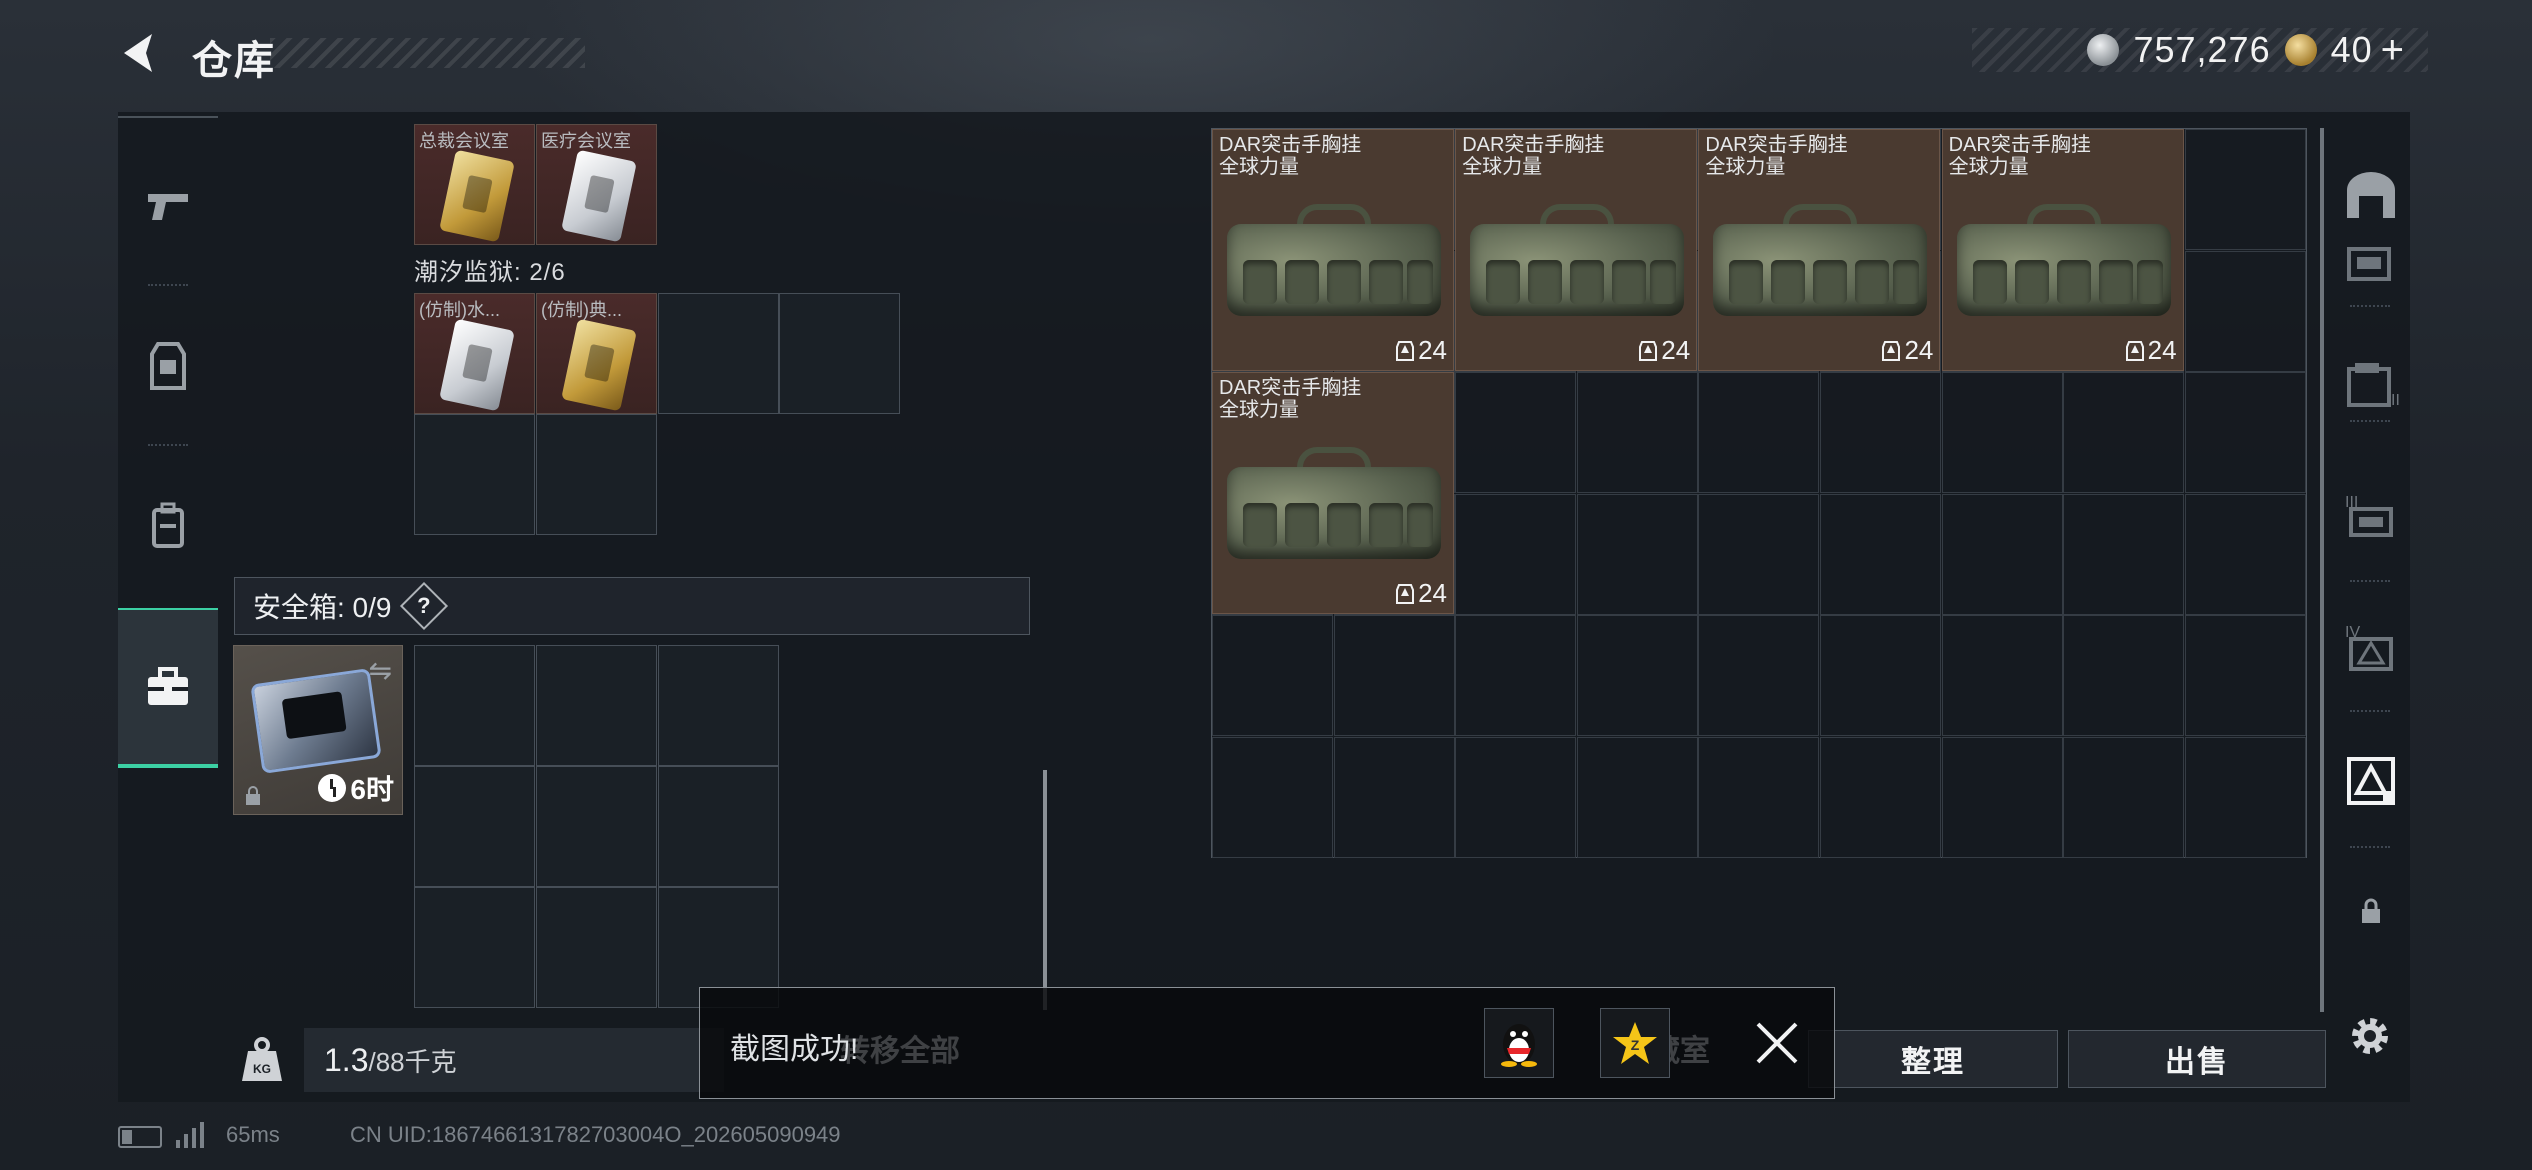  Describe the element at coordinates (168, 366) in the screenshot. I see `nav-vests` at that location.